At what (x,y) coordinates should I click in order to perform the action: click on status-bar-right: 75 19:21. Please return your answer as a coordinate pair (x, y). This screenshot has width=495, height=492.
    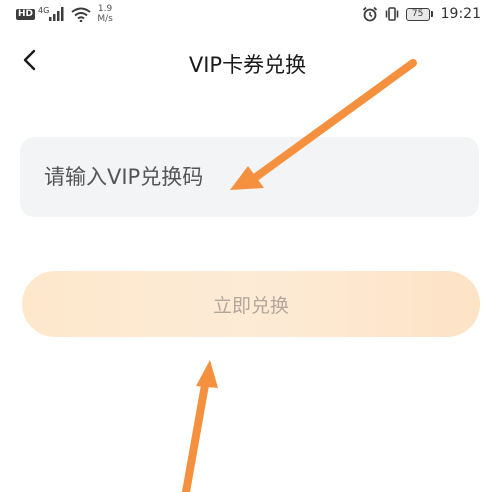
    Looking at the image, I should click on (421, 14).